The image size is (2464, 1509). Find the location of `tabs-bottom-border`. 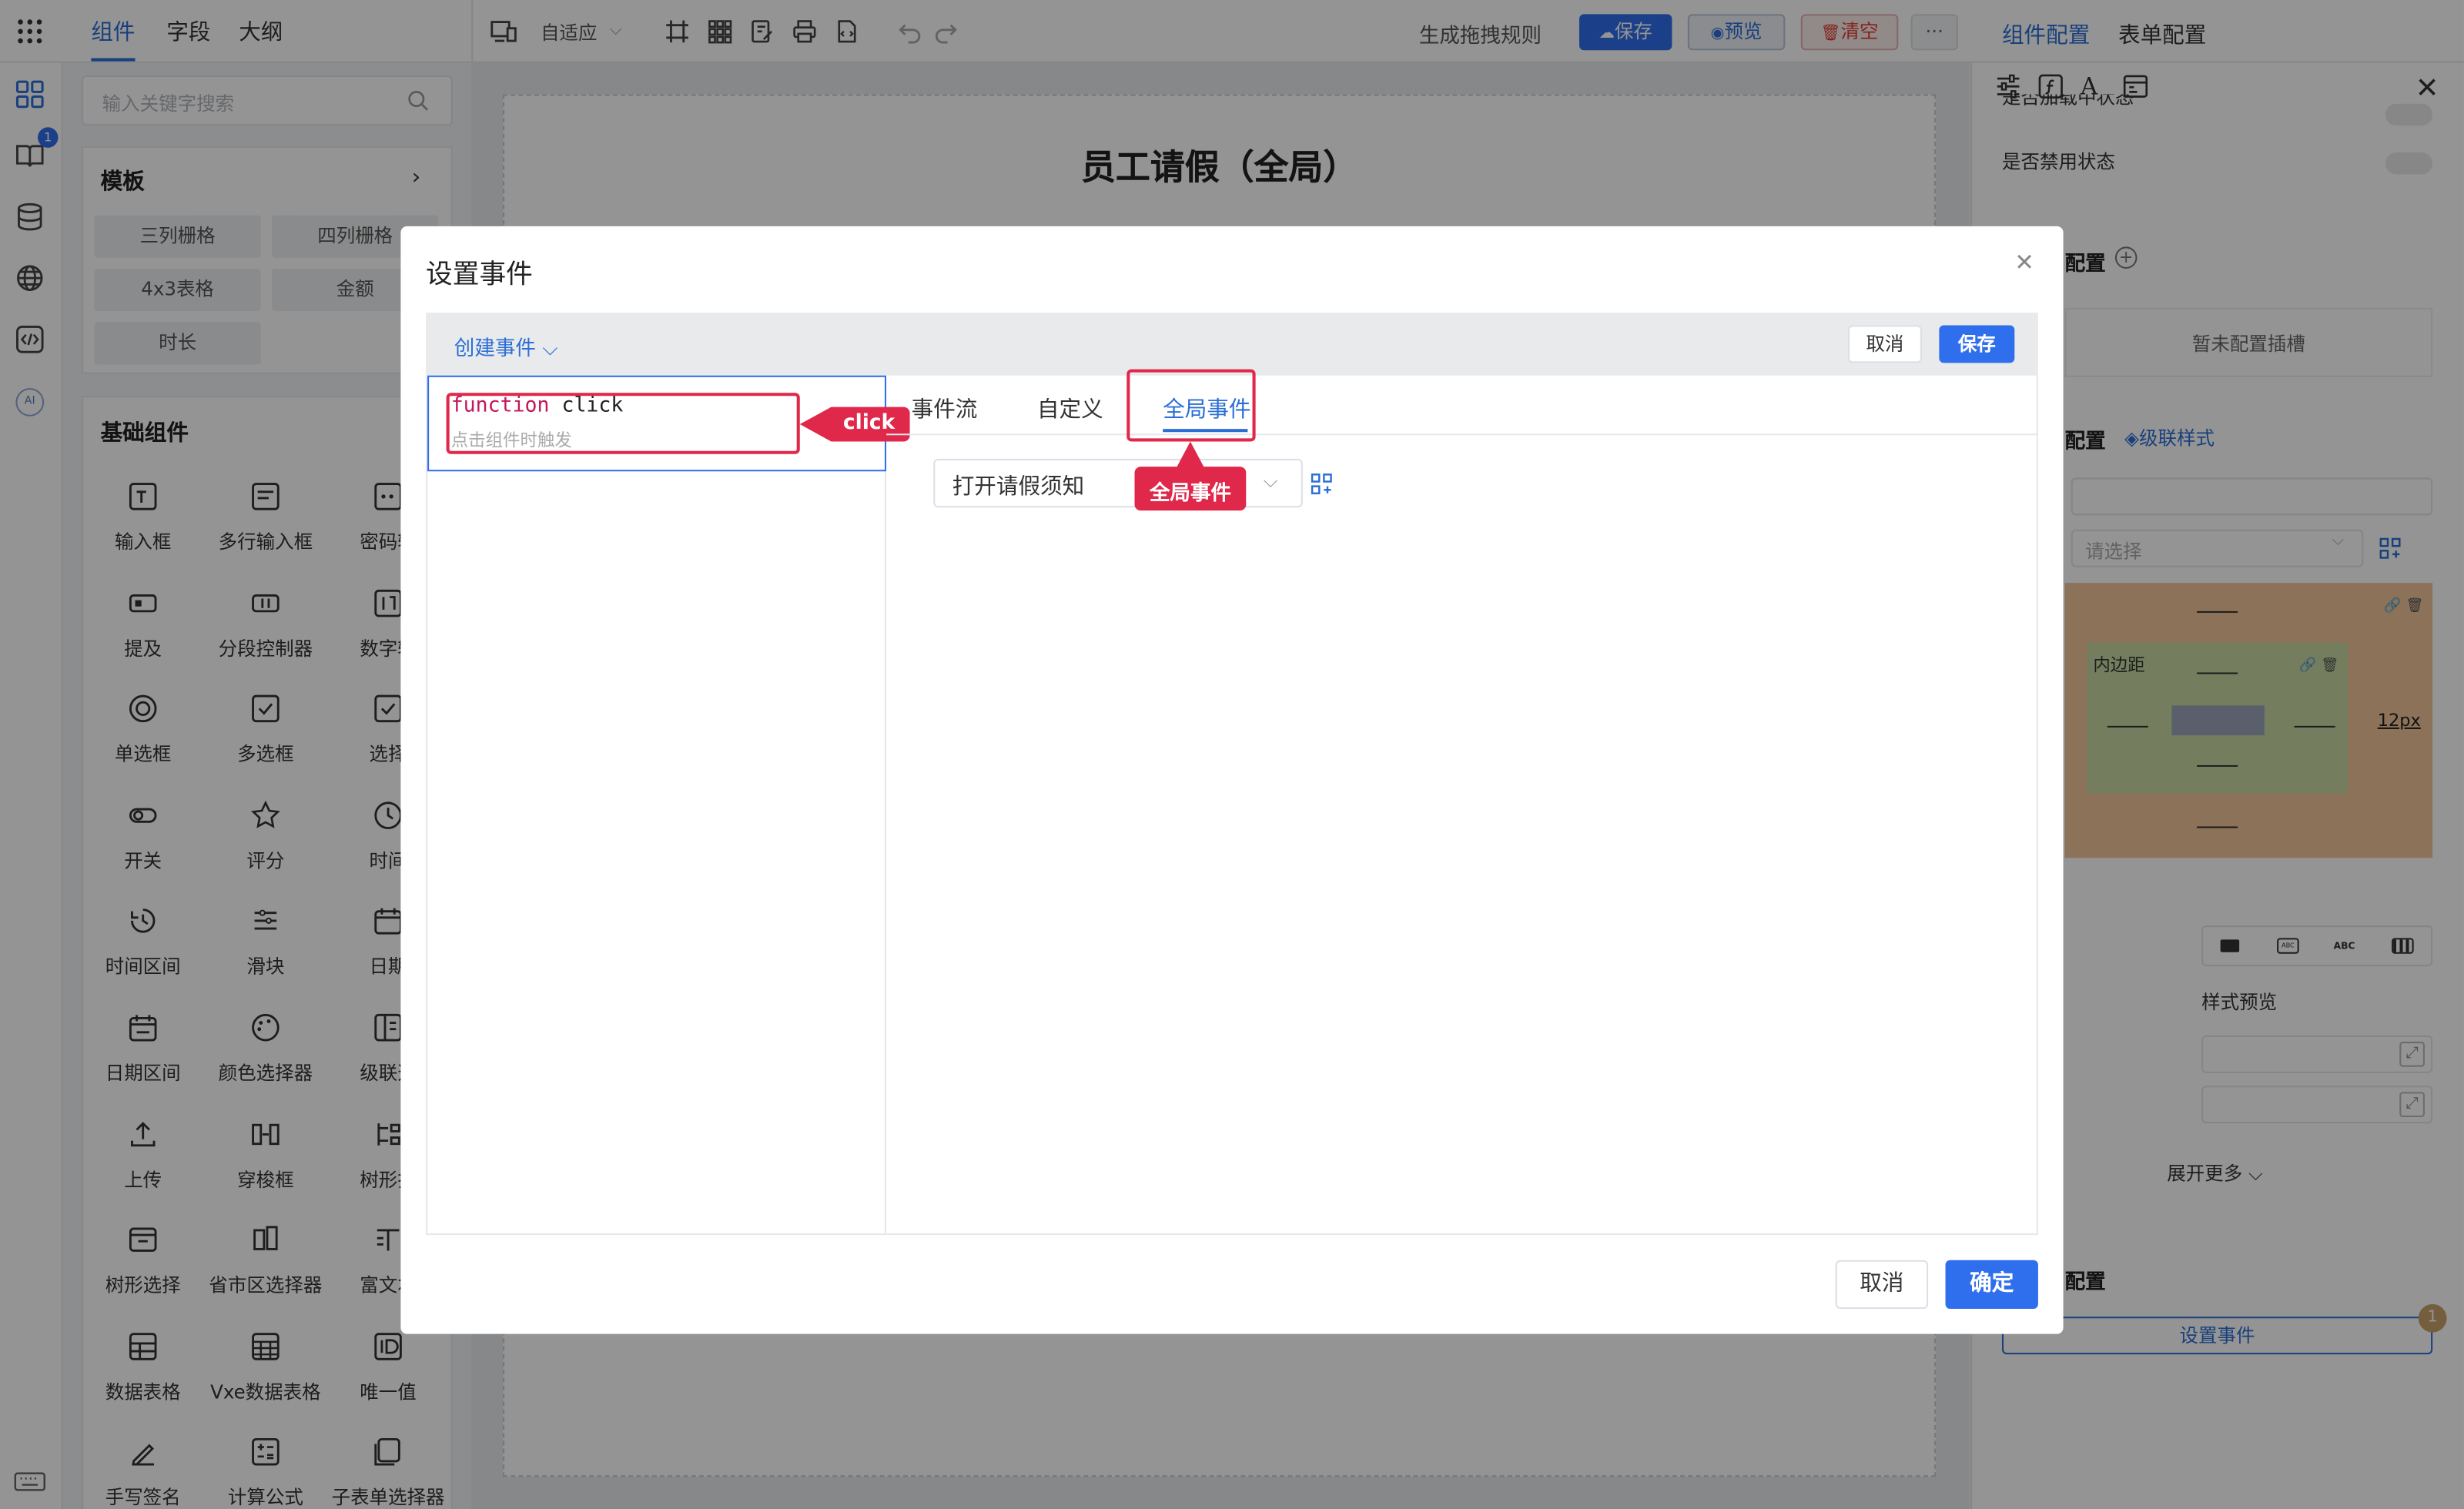

tabs-bottom-border is located at coordinates (1462, 434).